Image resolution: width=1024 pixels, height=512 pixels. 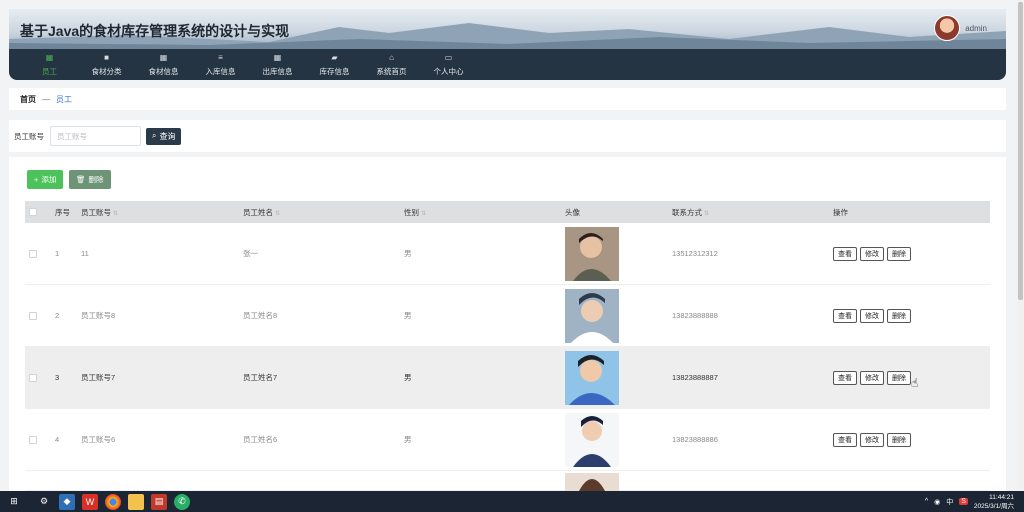 What do you see at coordinates (695, 377) in the screenshot?
I see `cell-phone: 13823888887` at bounding box center [695, 377].